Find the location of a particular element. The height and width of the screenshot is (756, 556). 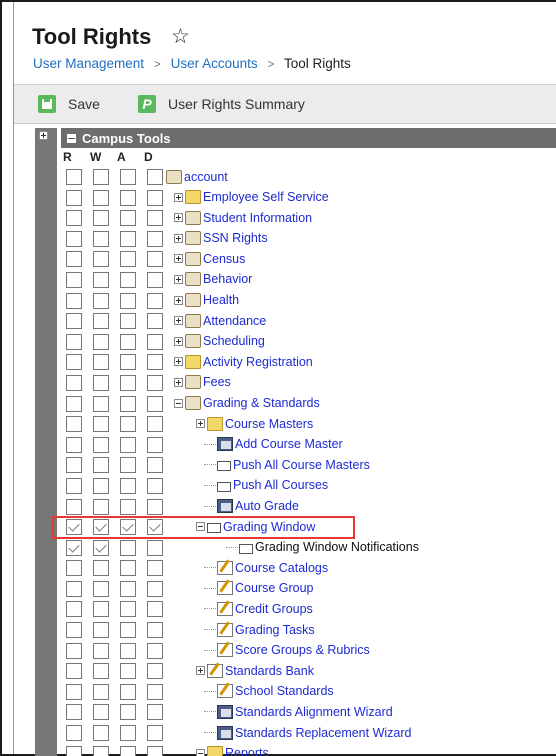

tree-node-label: Push All Course Masters is located at coordinates (301, 465).